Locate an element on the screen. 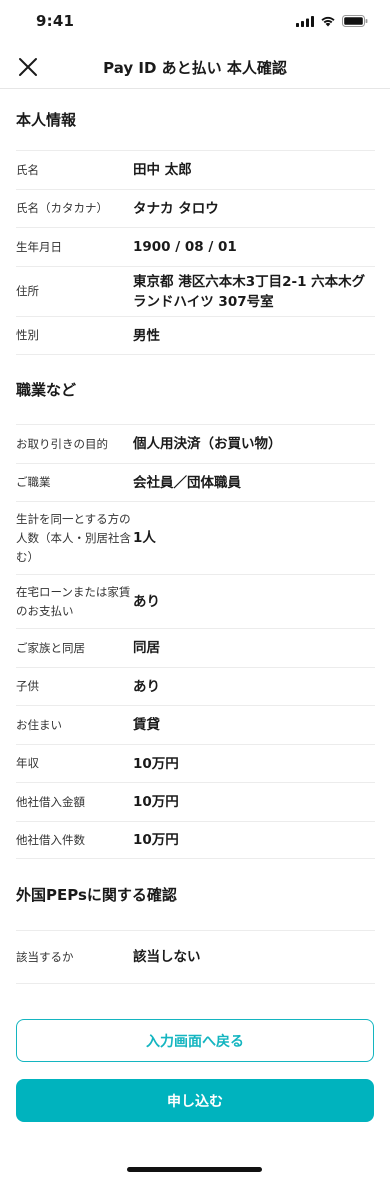  cellular-signal-icon is located at coordinates (305, 21).